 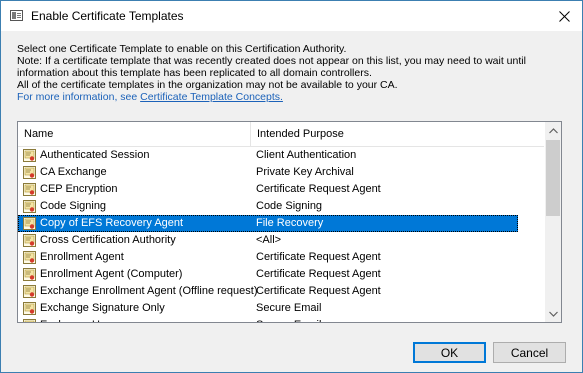 I want to click on close-icon, so click(x=564, y=16).